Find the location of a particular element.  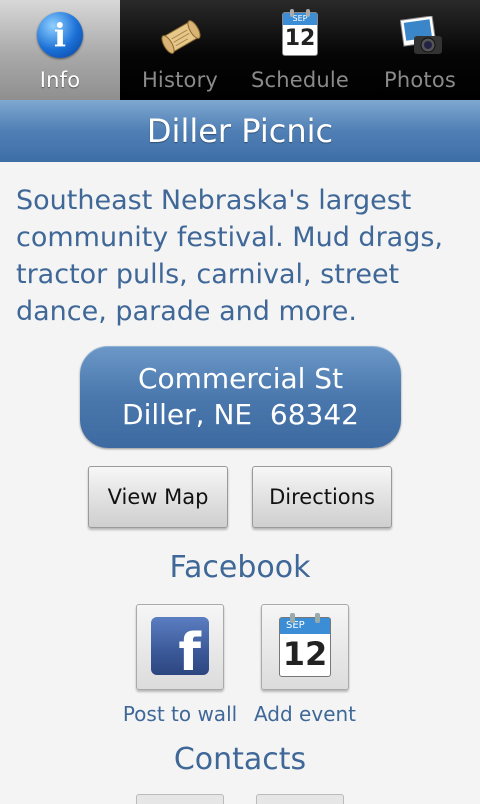

tab-schedule-label: Schedule is located at coordinates (300, 80).